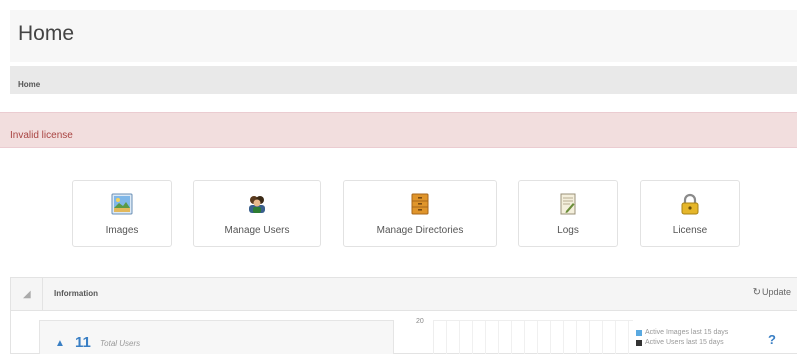  What do you see at coordinates (568, 204) in the screenshot?
I see `log-document-icon` at bounding box center [568, 204].